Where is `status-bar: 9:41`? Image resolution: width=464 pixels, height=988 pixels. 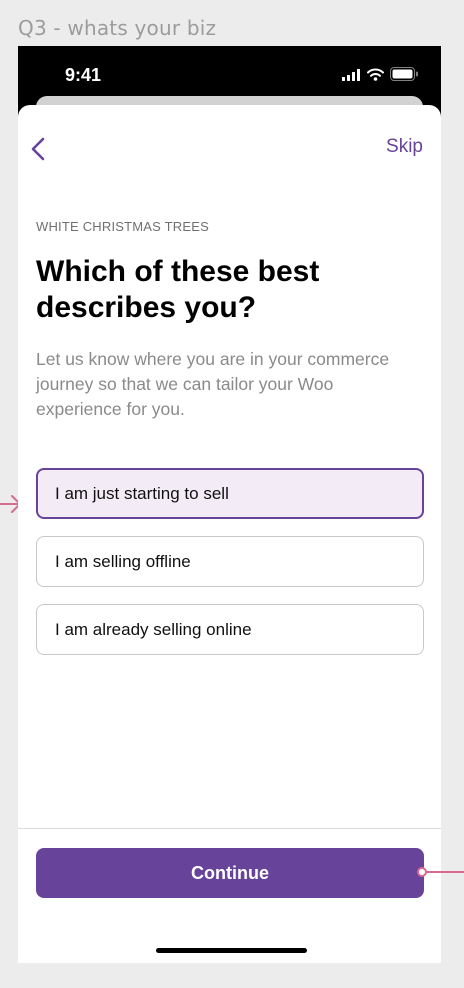
status-bar: 9:41 is located at coordinates (229, 71).